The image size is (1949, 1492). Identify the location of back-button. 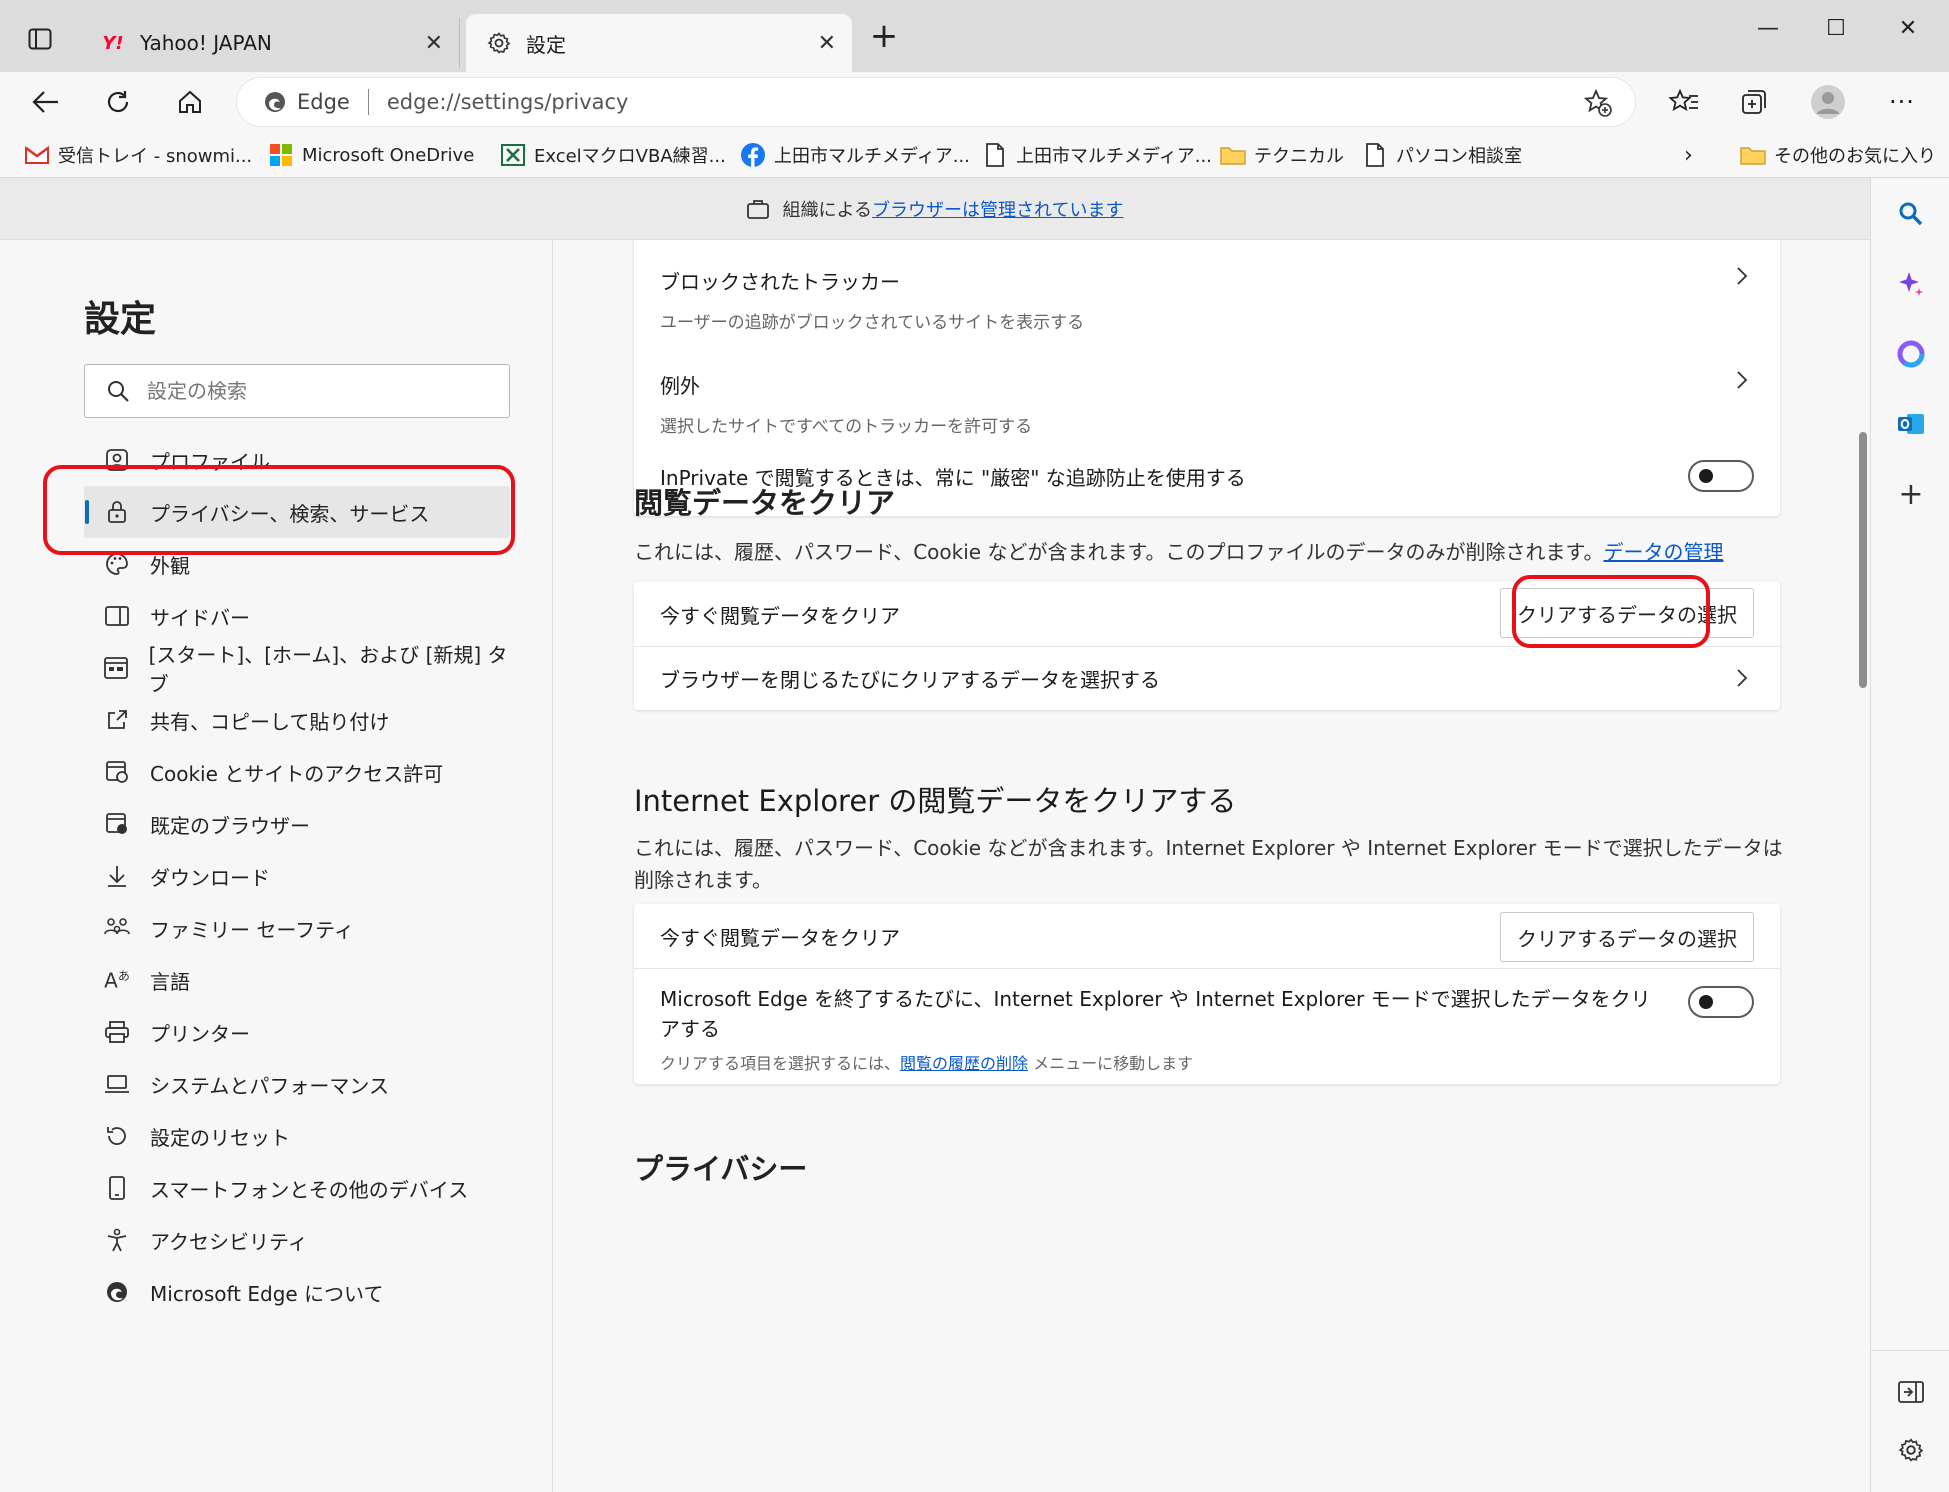
(46, 102).